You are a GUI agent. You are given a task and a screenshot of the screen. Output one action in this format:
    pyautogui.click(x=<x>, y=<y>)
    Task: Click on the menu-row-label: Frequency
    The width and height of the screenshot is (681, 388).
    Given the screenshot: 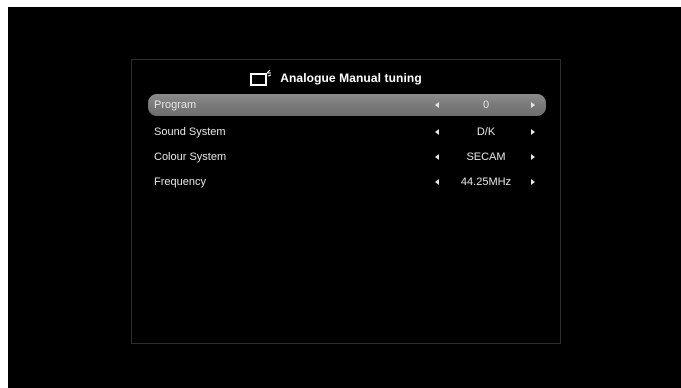 What is the action you would take?
    pyautogui.click(x=180, y=181)
    